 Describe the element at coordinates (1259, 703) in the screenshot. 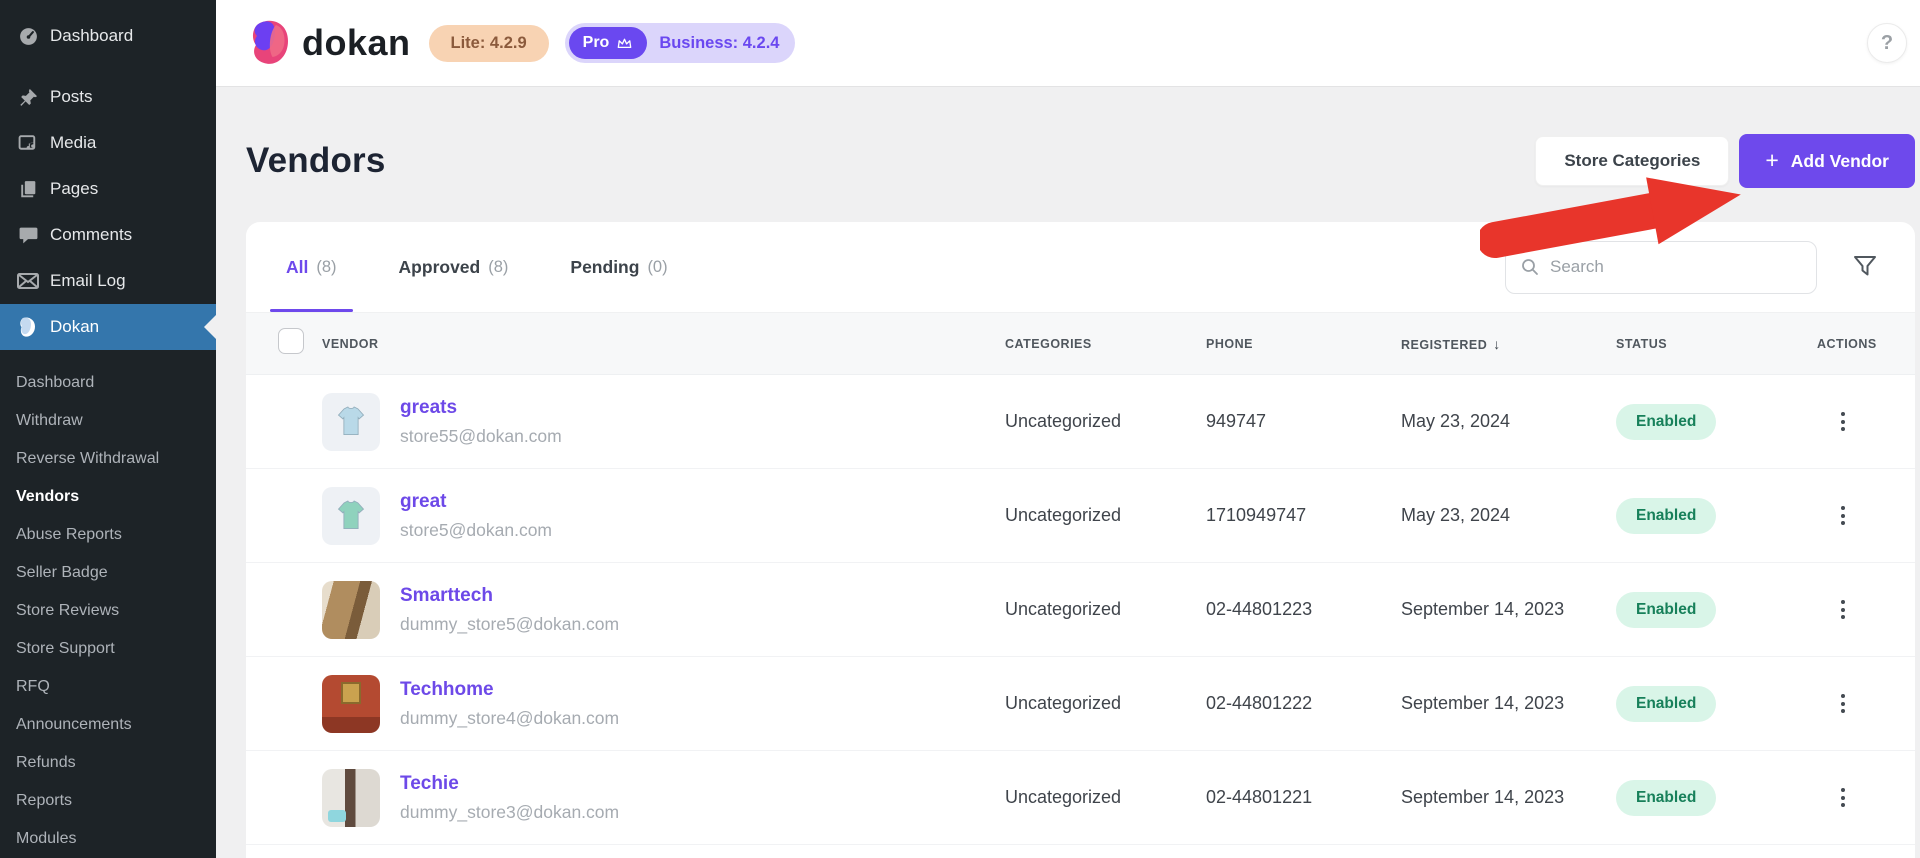

I see `cell-phone: 02-44801222` at that location.